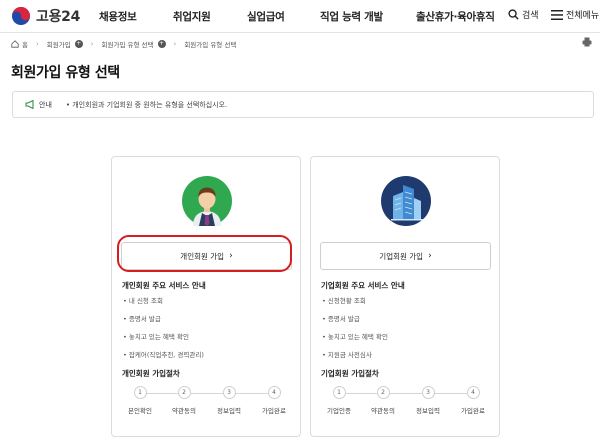 The height and width of the screenshot is (437, 600). Describe the element at coordinates (363, 285) in the screenshot. I see `company-service-title: 기업회원 주요 서비스 안내` at that location.